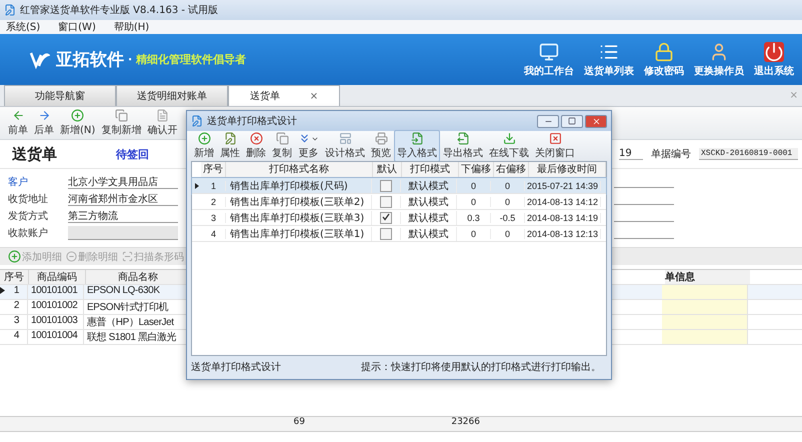  I want to click on maximize-button, so click(572, 121).